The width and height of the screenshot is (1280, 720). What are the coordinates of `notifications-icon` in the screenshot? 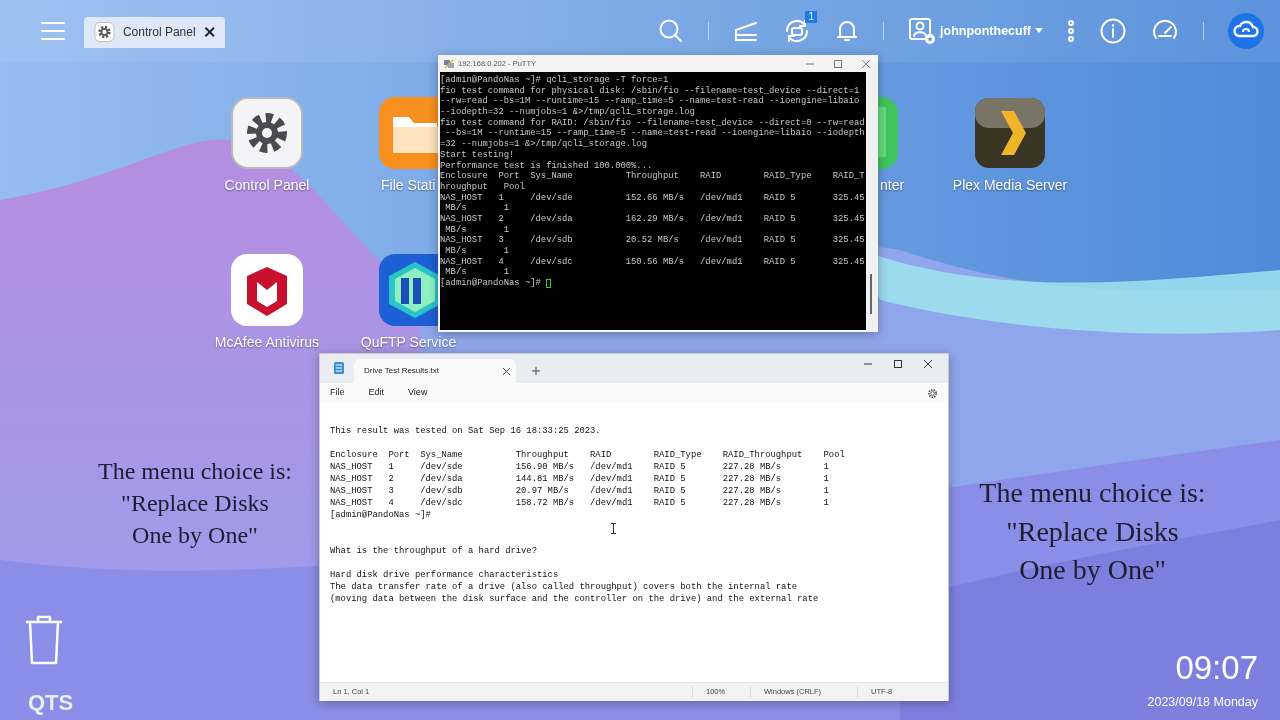 It's located at (847, 31).